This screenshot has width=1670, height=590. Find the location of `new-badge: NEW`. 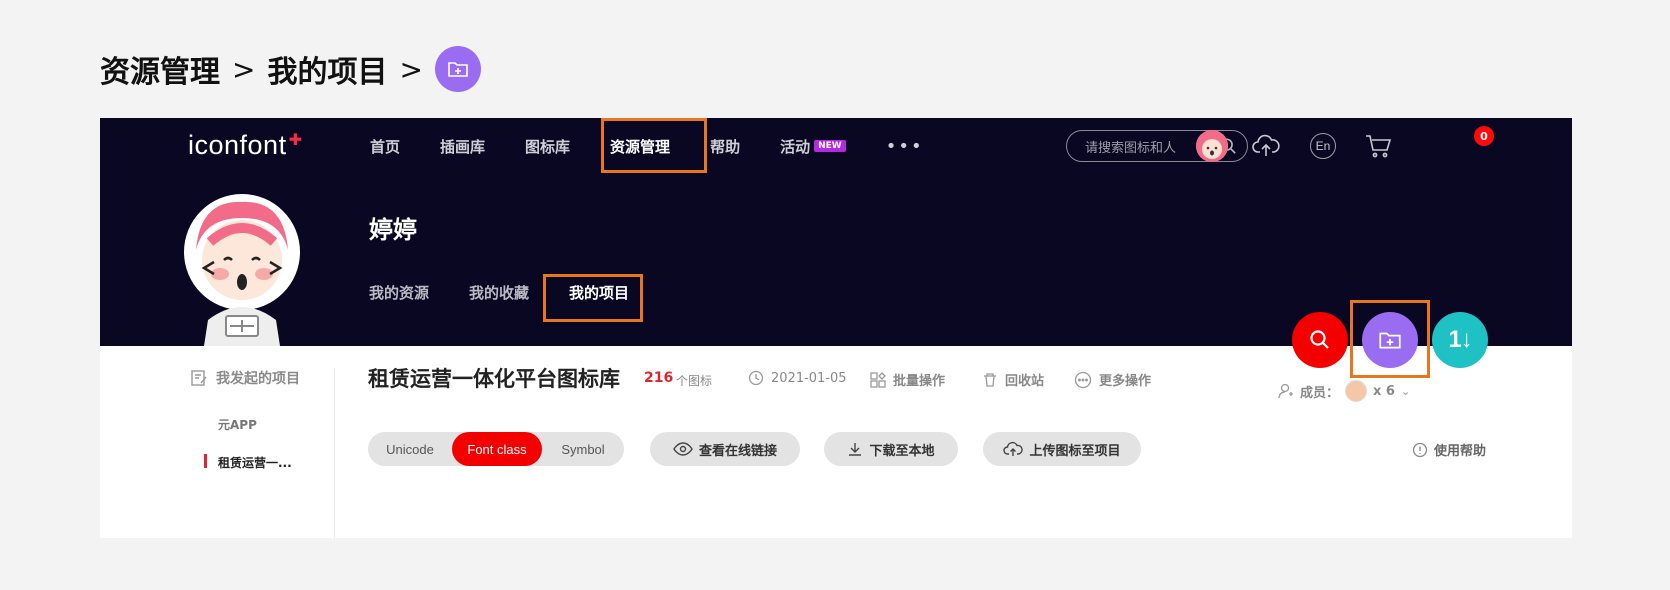

new-badge: NEW is located at coordinates (830, 146).